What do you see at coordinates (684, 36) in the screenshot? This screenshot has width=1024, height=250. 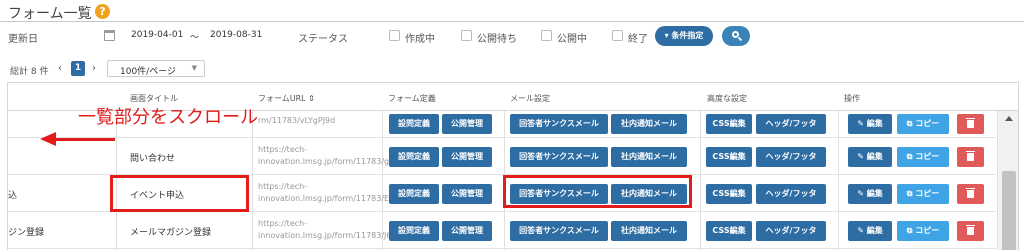 I see `condition-button: ▾ 条件指定` at bounding box center [684, 36].